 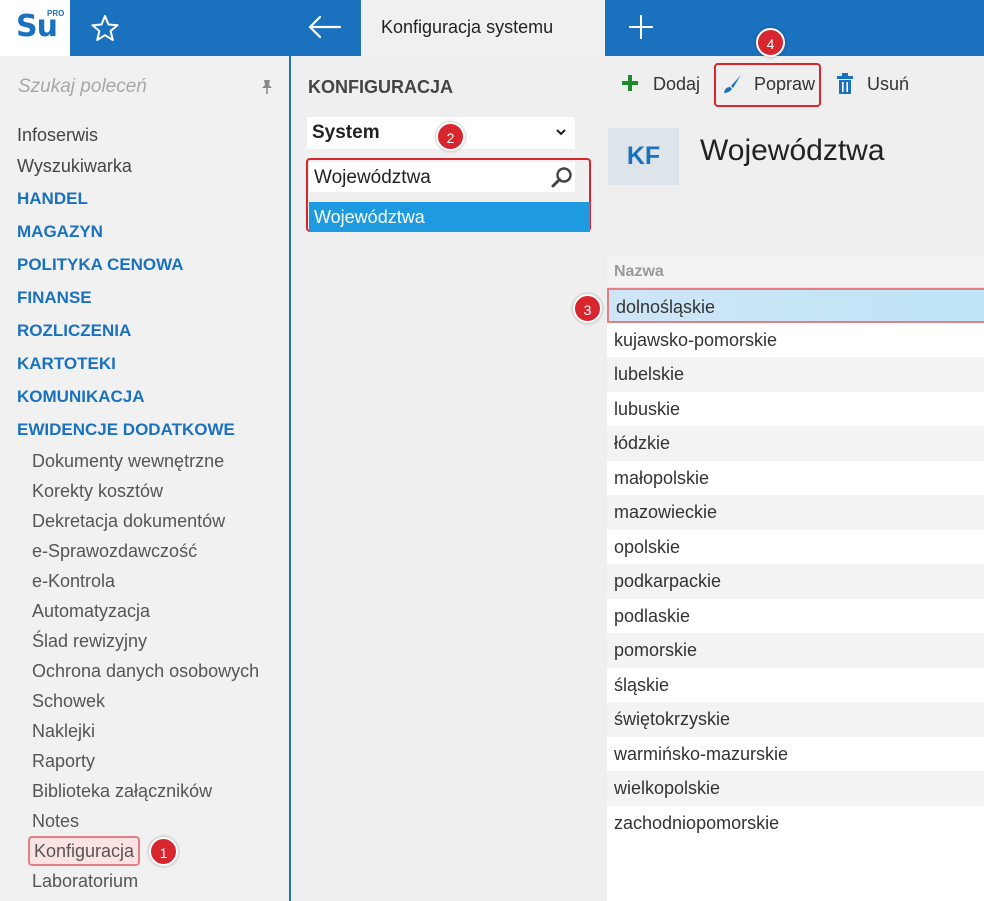 What do you see at coordinates (144, 641) in the screenshot?
I see `sidebar-item-slad-rewizyjny: Ślad rewizyjny` at bounding box center [144, 641].